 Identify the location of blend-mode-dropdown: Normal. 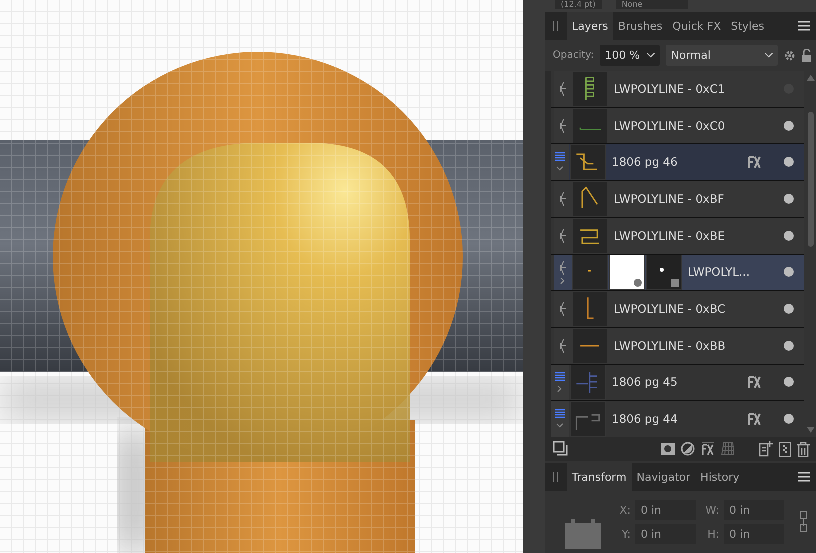
(722, 55).